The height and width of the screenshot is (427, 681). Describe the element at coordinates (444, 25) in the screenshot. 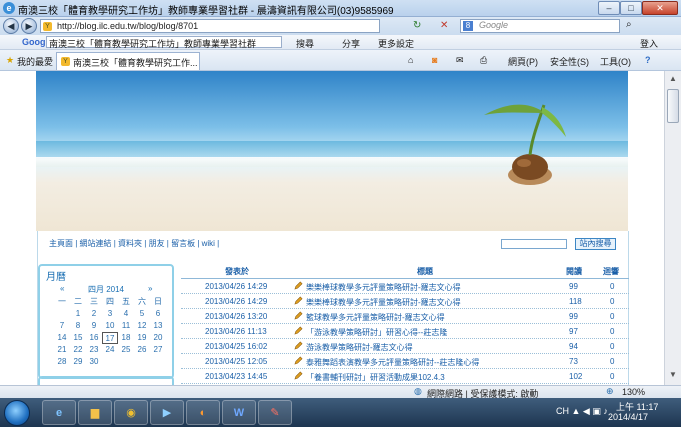

I see `stop-button: ✕` at that location.